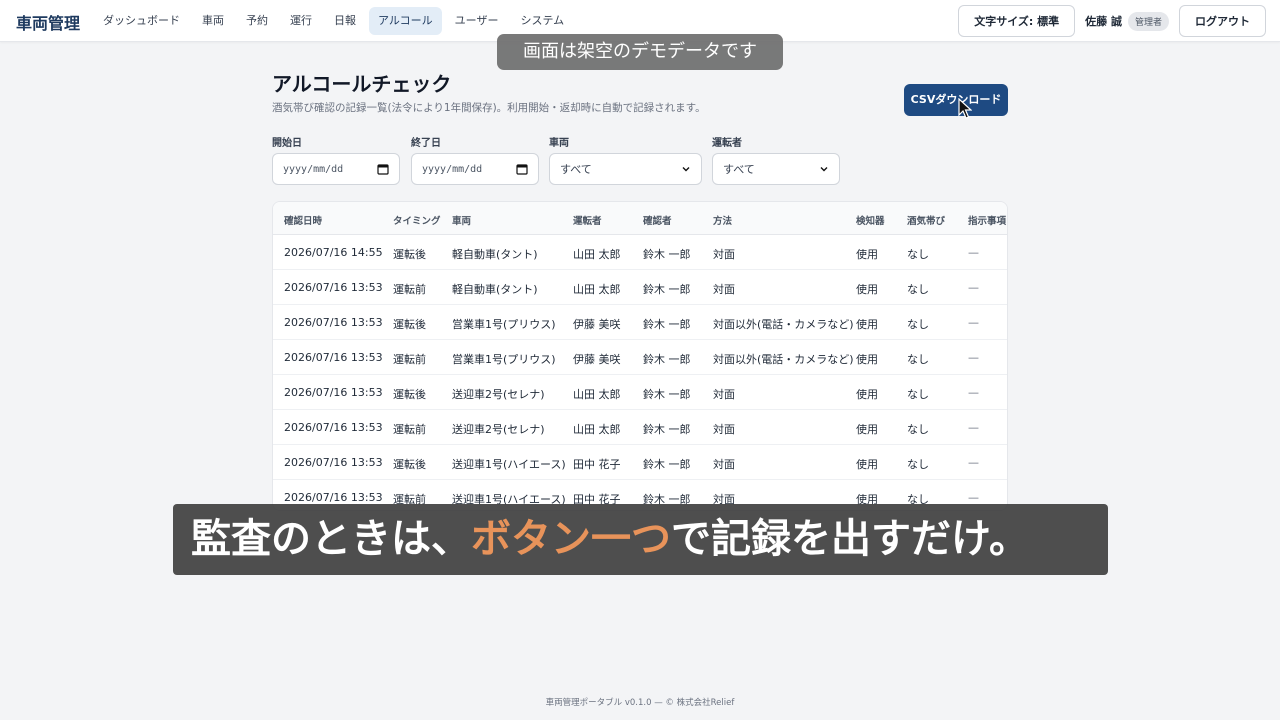  Describe the element at coordinates (477, 21) in the screenshot. I see `nav-users: ユーザー` at that location.